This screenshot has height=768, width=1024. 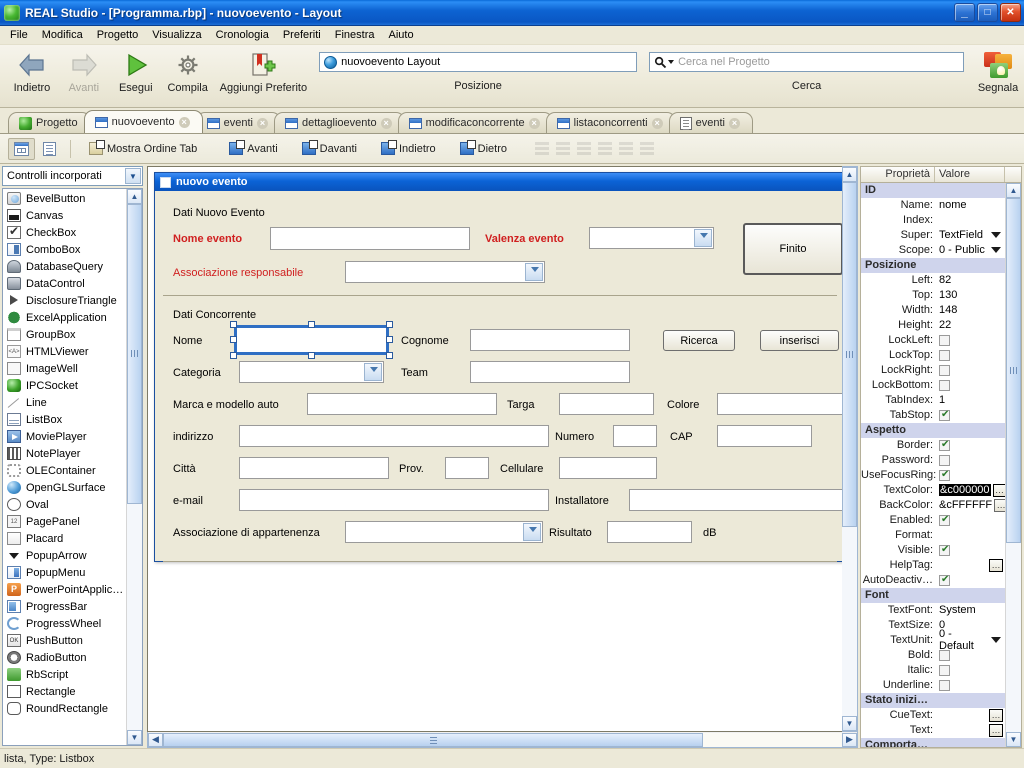 I want to click on scroll-track, so click(x=134, y=467).